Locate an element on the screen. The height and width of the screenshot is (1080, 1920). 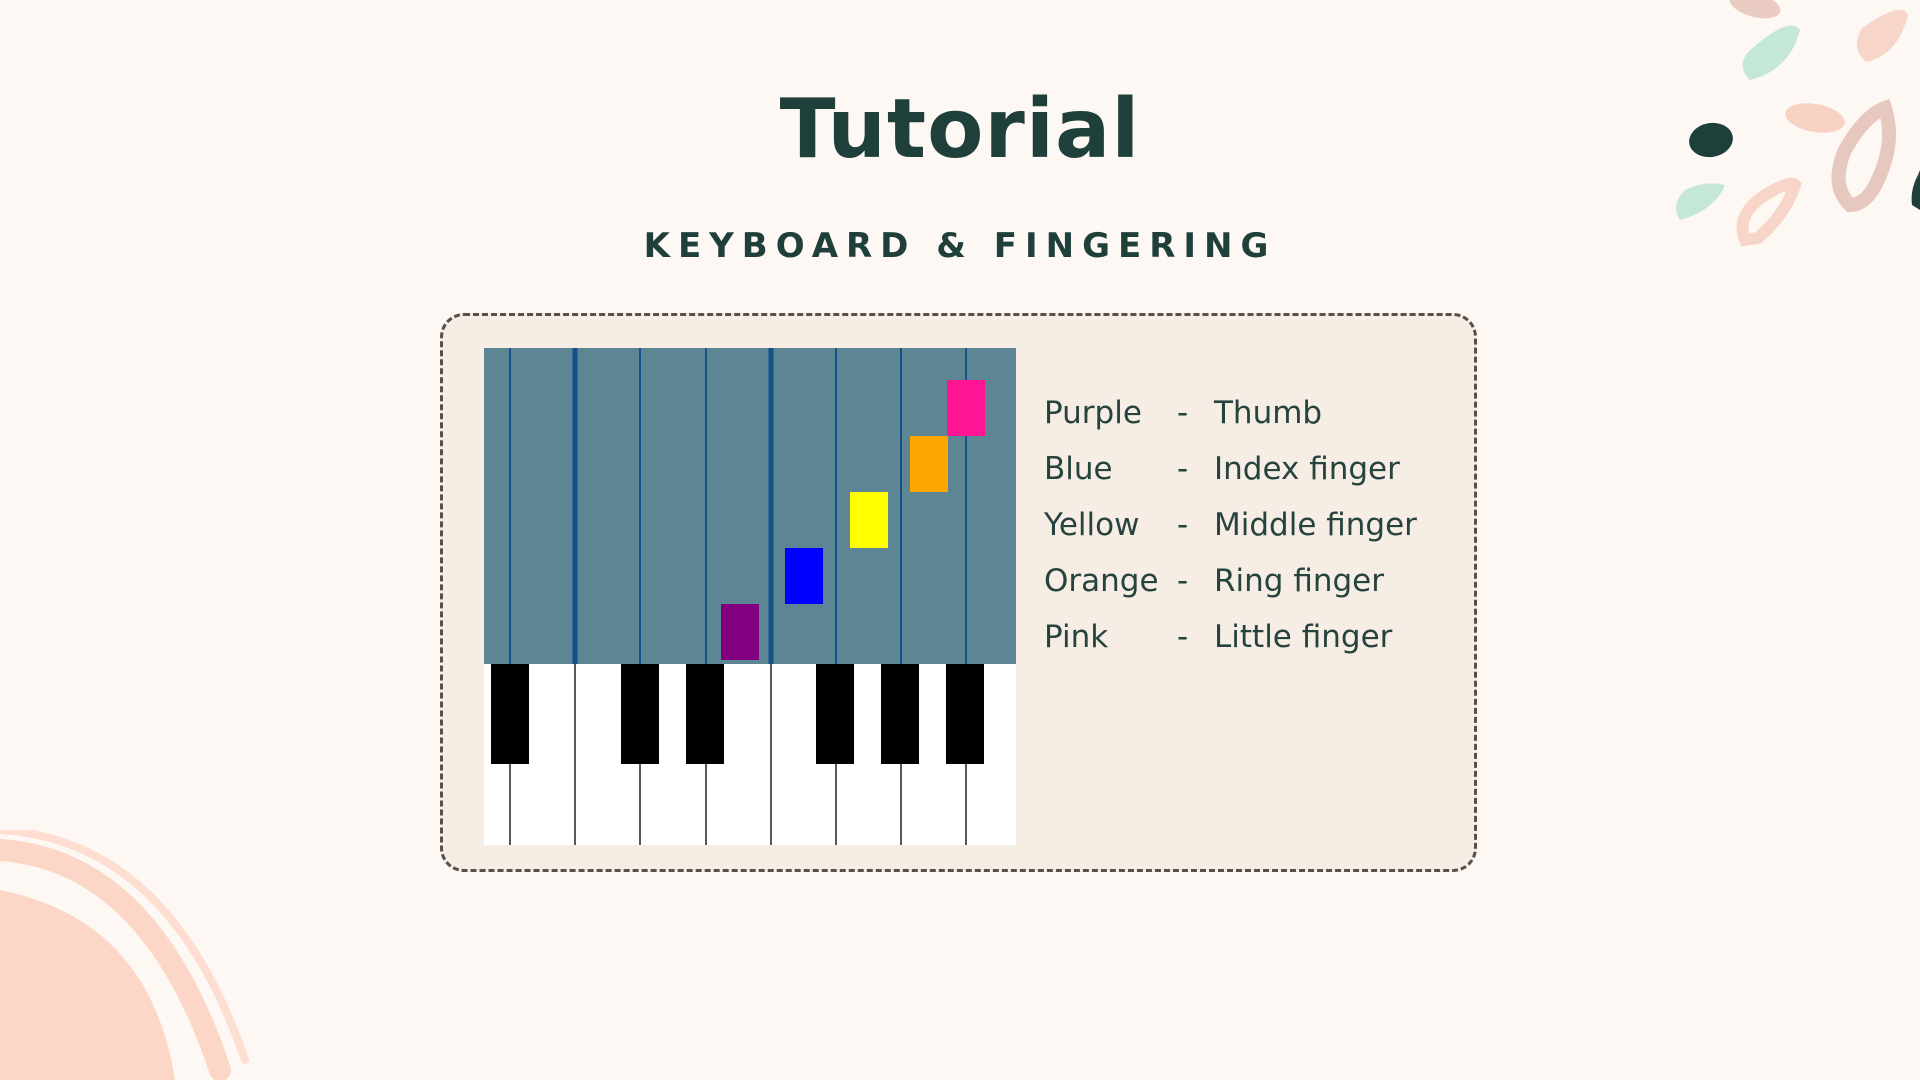
note-blue is located at coordinates (804, 576).